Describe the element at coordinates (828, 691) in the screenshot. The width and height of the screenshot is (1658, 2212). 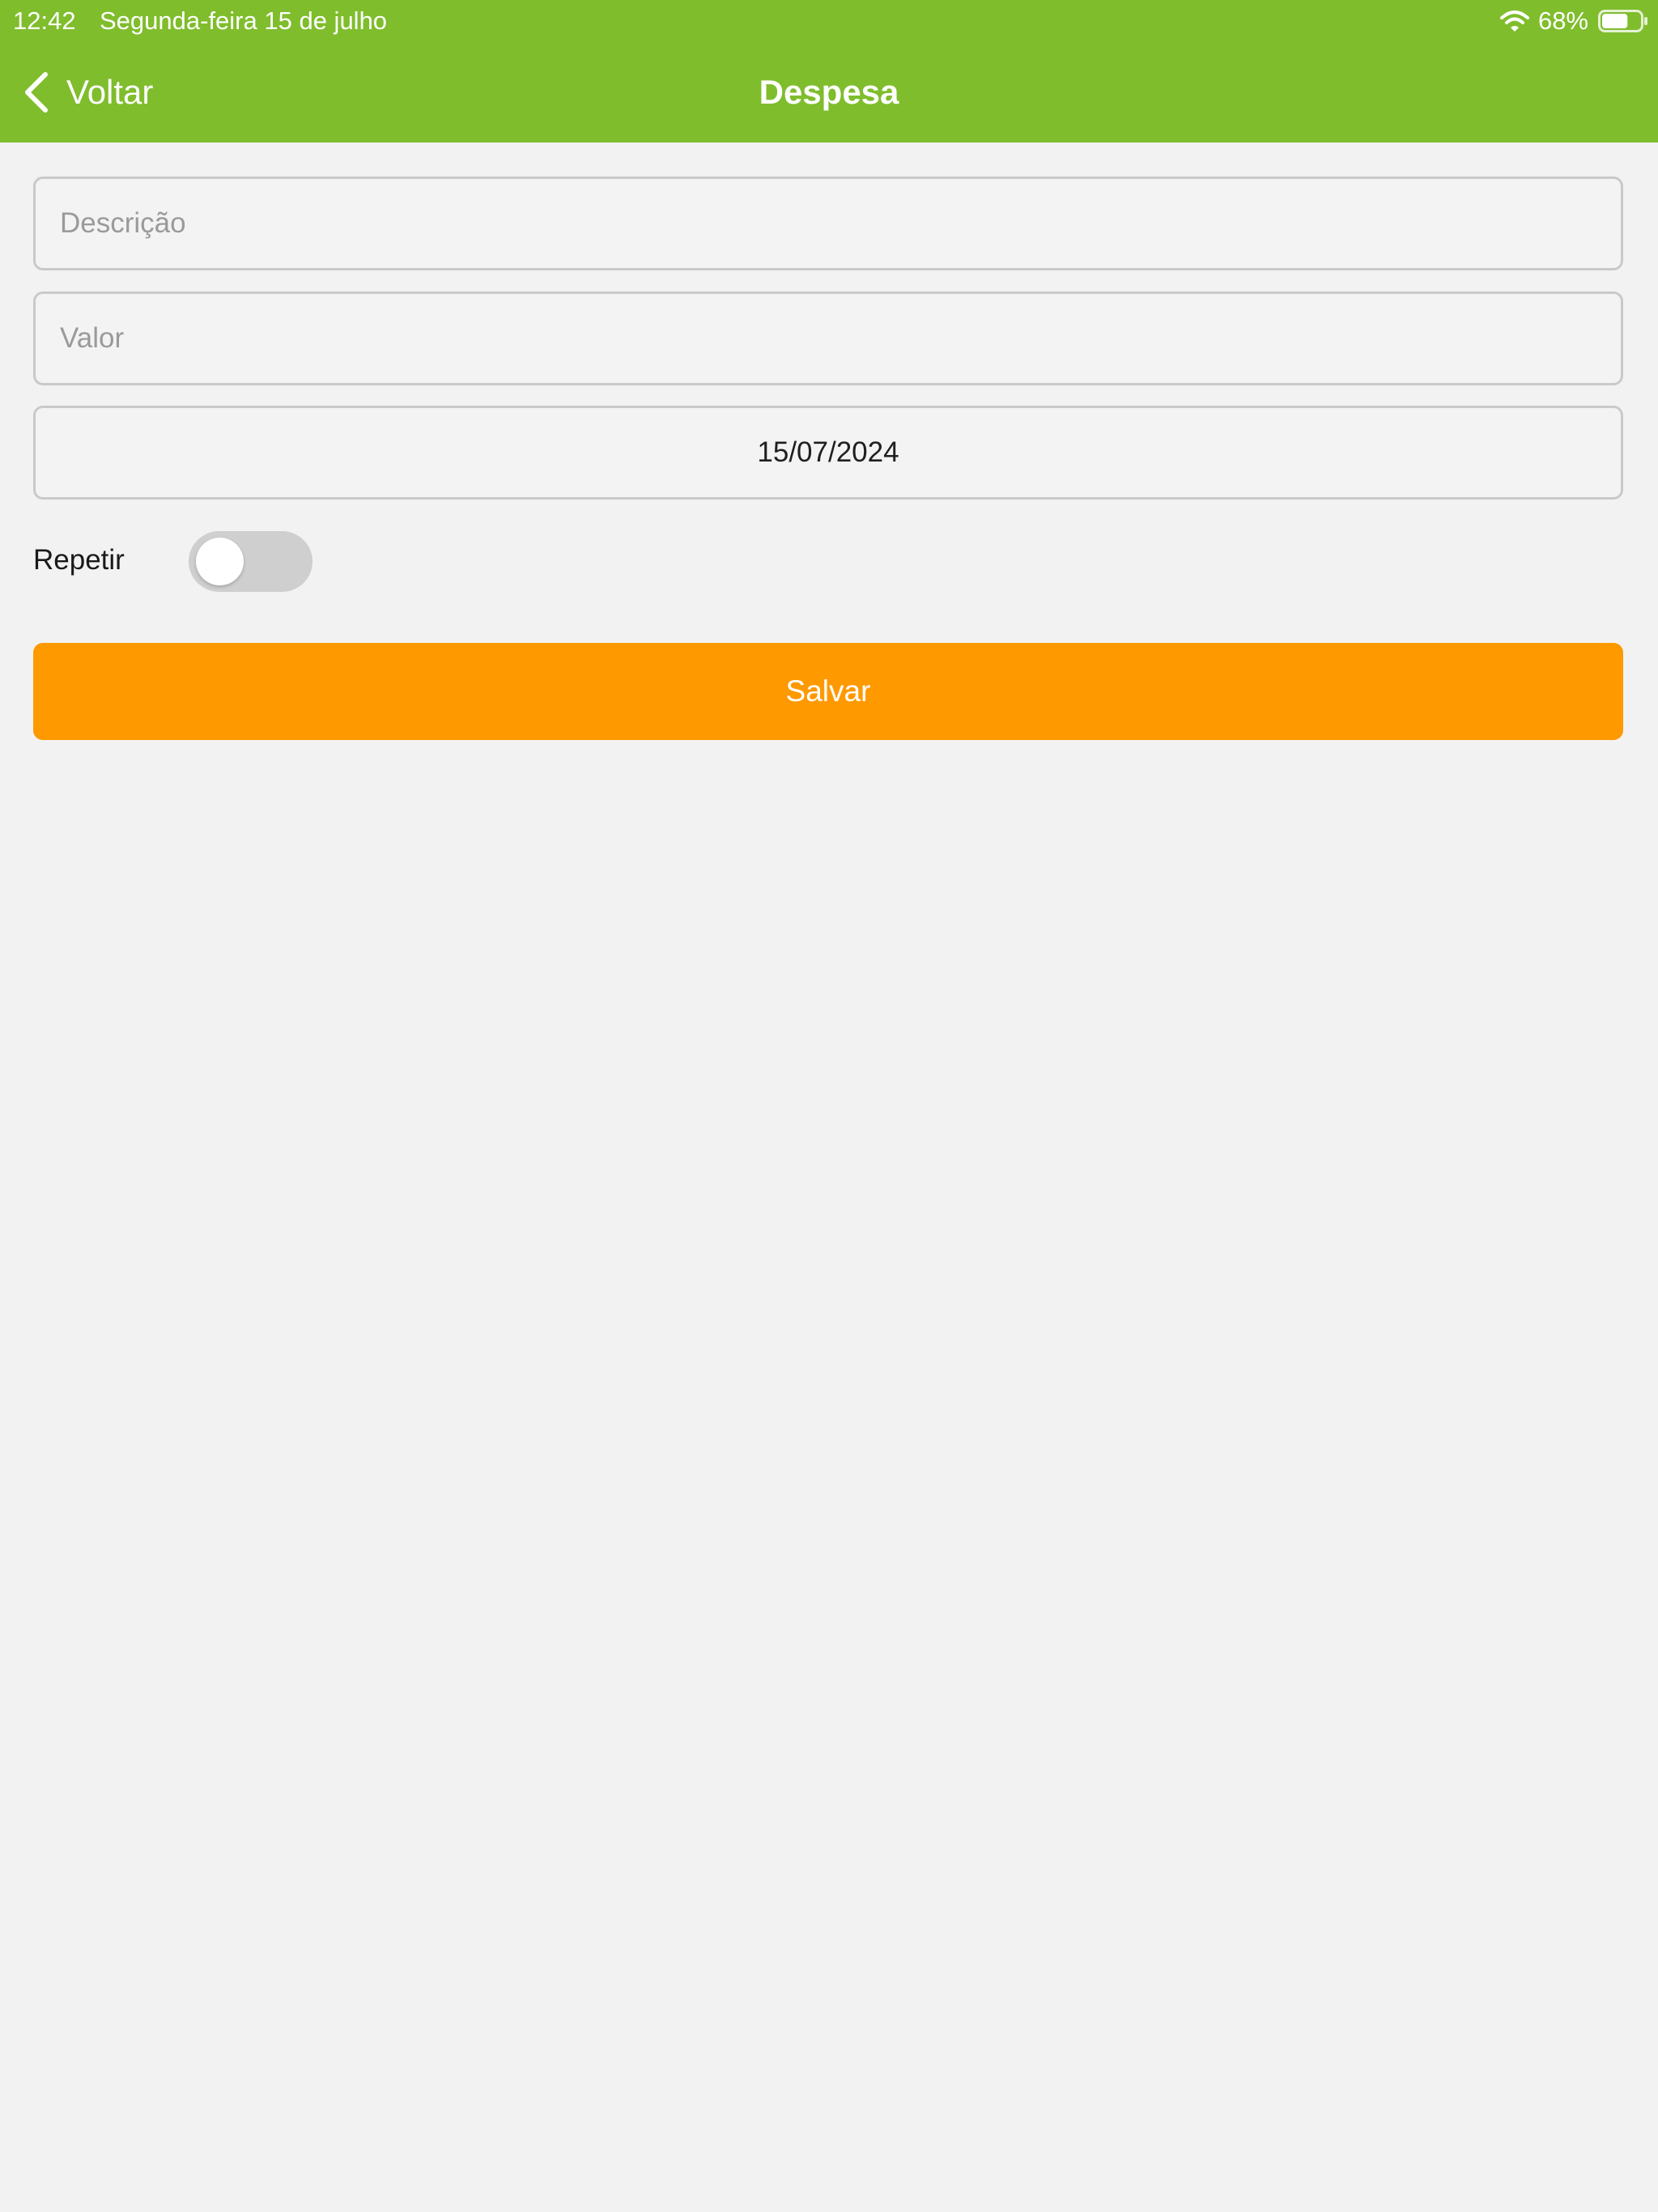
I see `save-button: Salvar` at that location.